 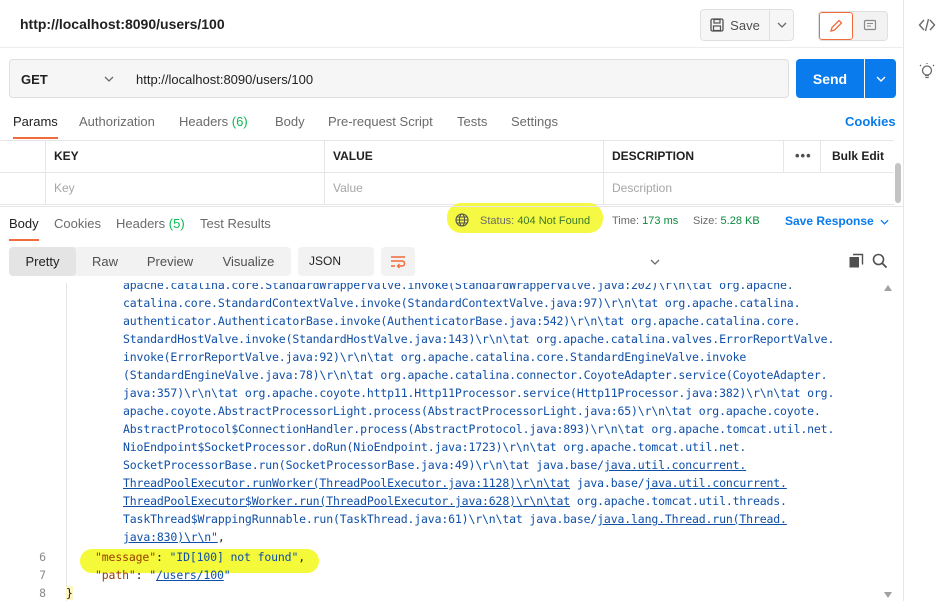 I want to click on save-dropdown-button, so click(x=781, y=25).